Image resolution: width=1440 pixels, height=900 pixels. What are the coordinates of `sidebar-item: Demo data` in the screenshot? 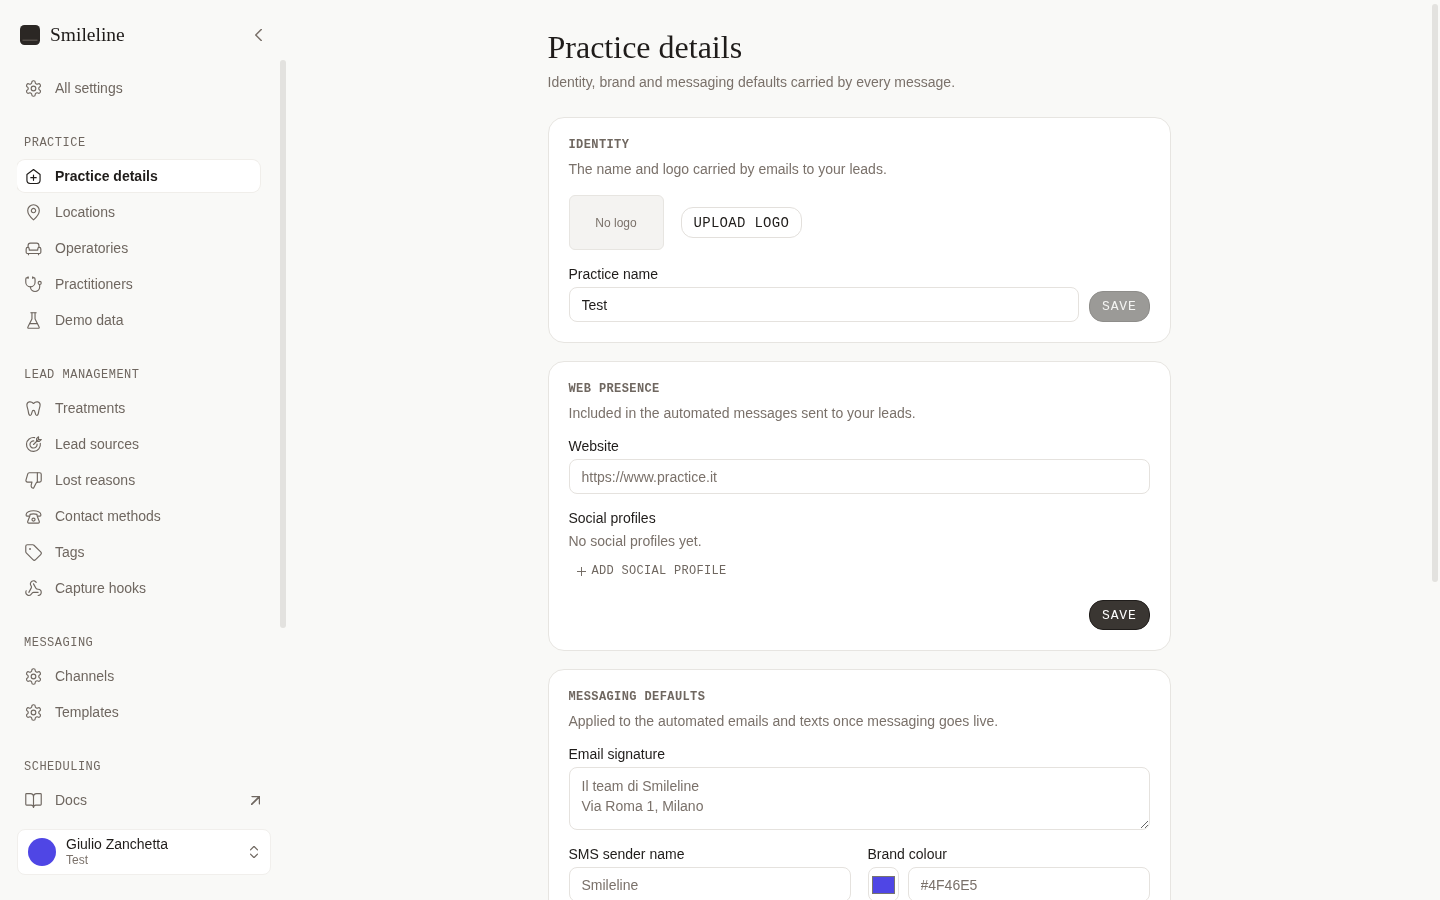 It's located at (138, 320).